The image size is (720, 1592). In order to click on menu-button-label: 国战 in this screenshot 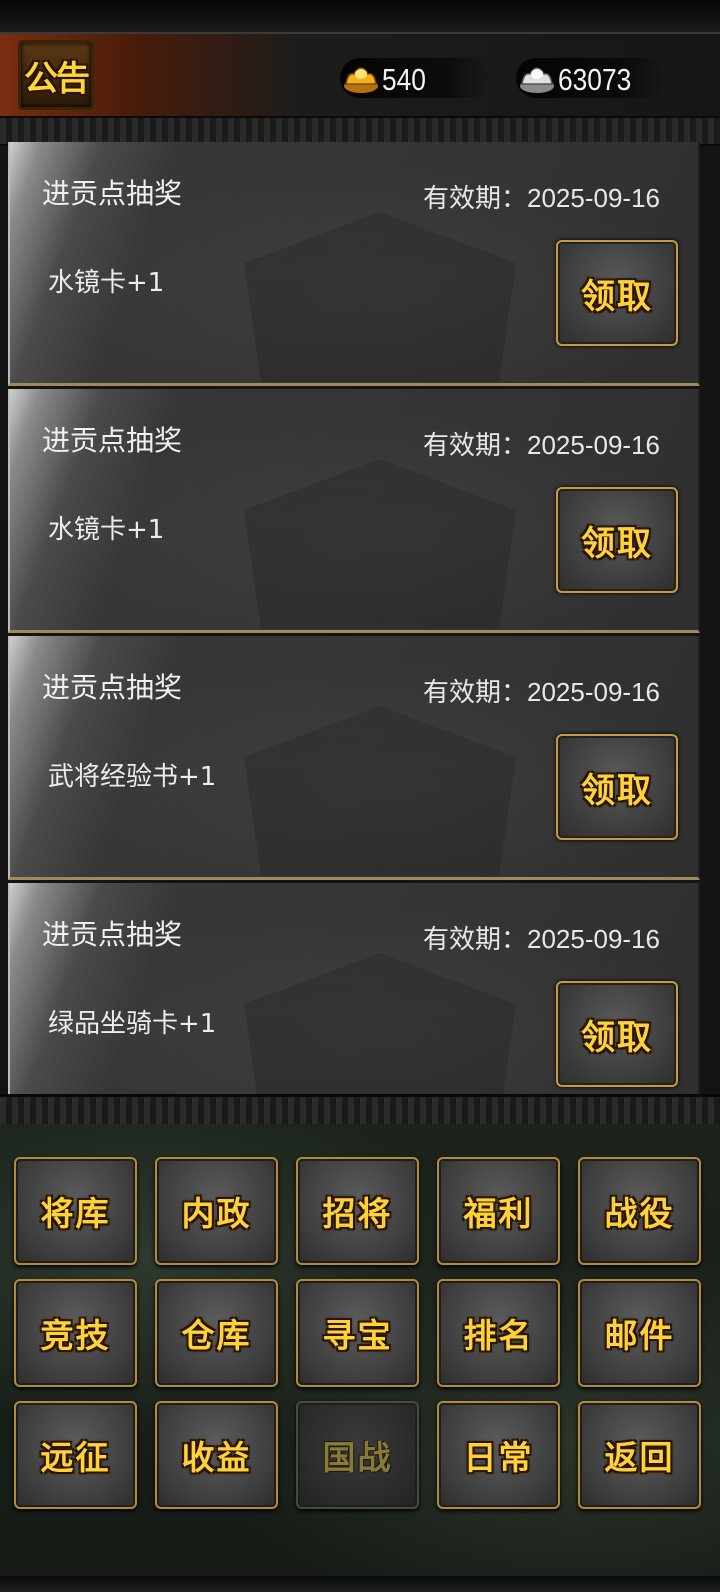, I will do `click(357, 1457)`.